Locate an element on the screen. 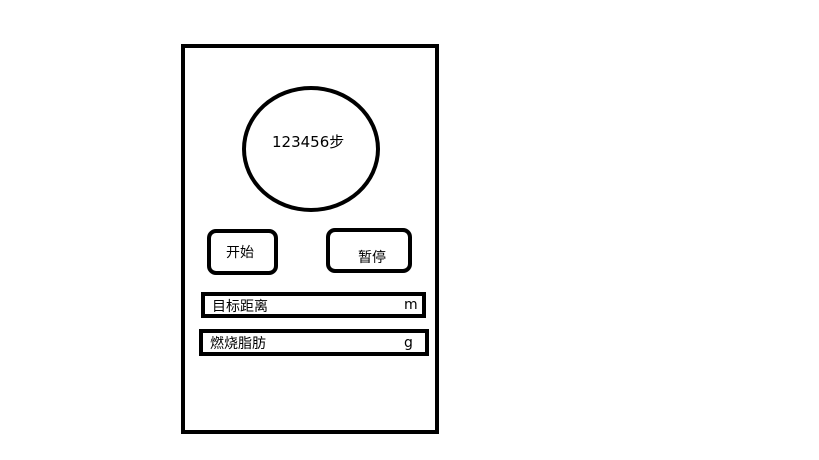 This screenshot has height=460, width=819. target-distance-label: 目标距离 is located at coordinates (240, 307).